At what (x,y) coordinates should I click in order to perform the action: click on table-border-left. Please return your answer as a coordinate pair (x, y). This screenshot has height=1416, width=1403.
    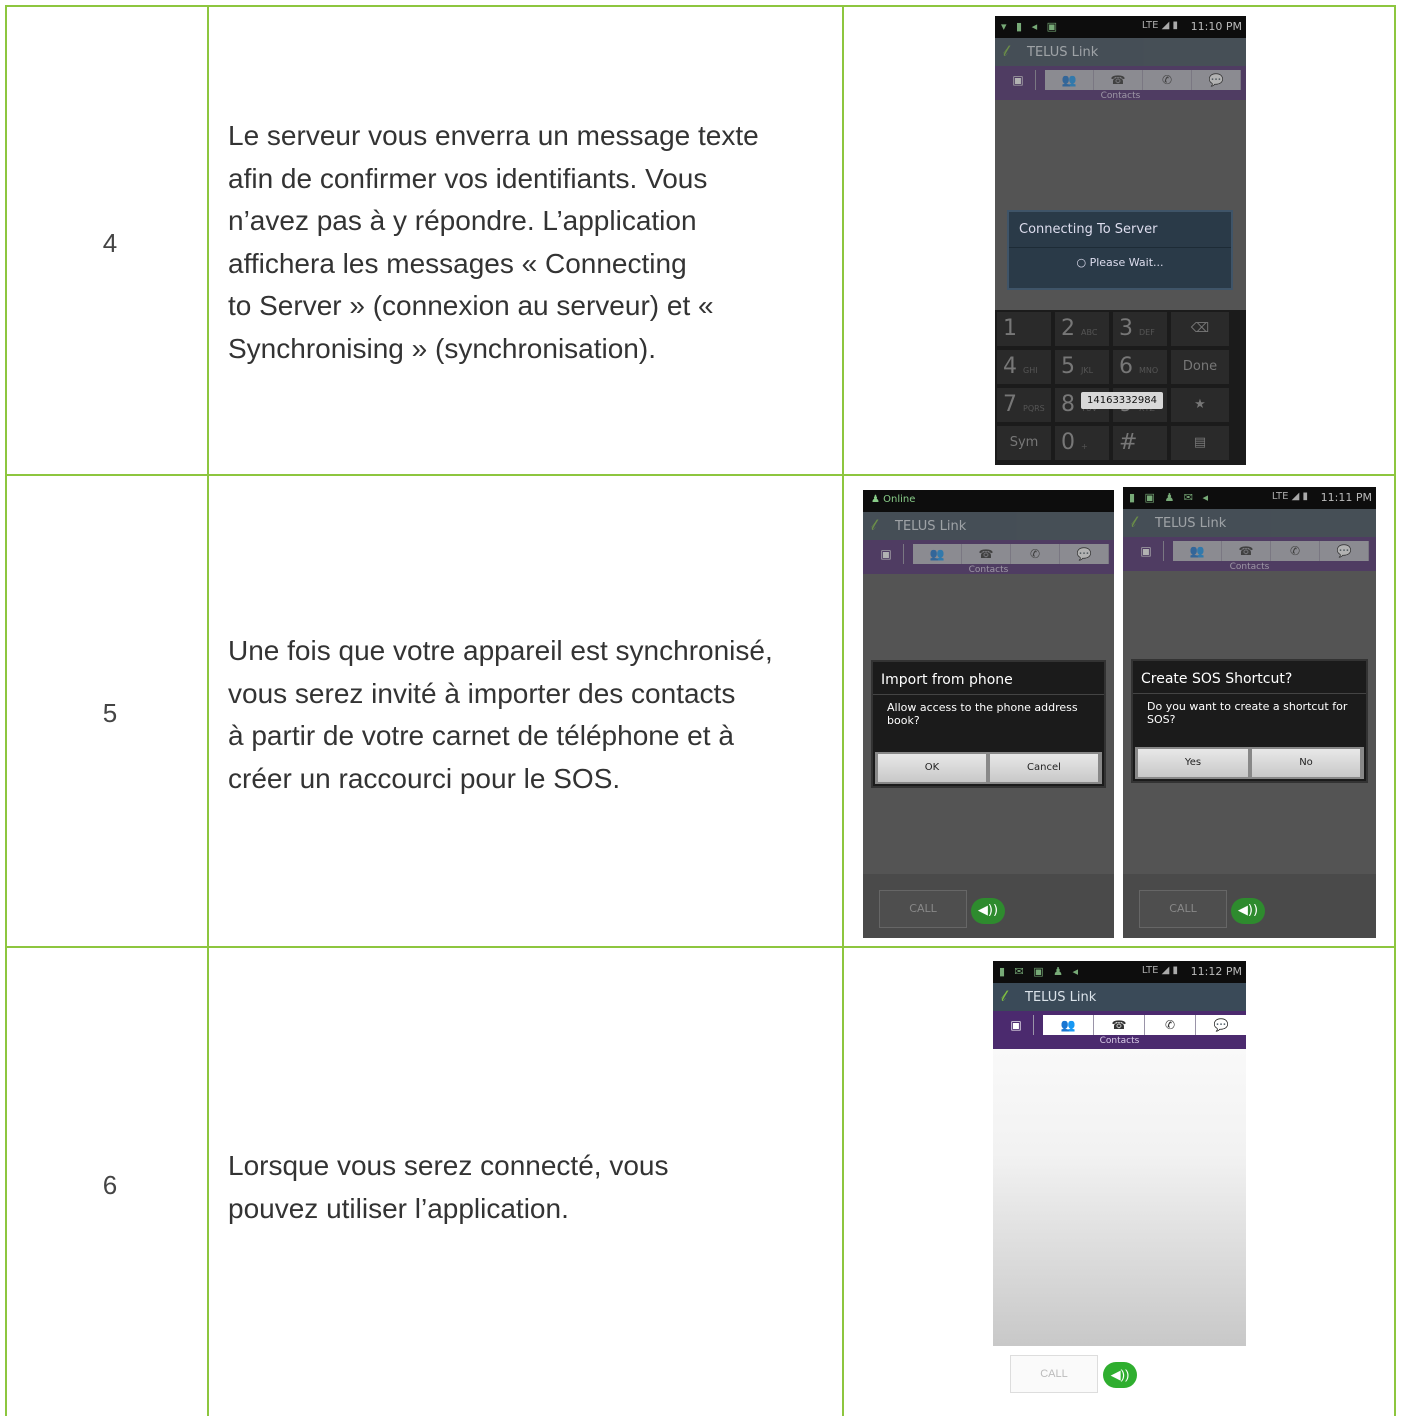
    Looking at the image, I should click on (6, 710).